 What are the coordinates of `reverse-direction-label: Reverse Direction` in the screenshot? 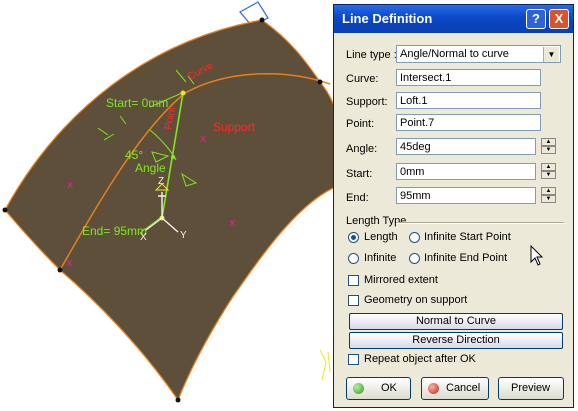 It's located at (456, 340).